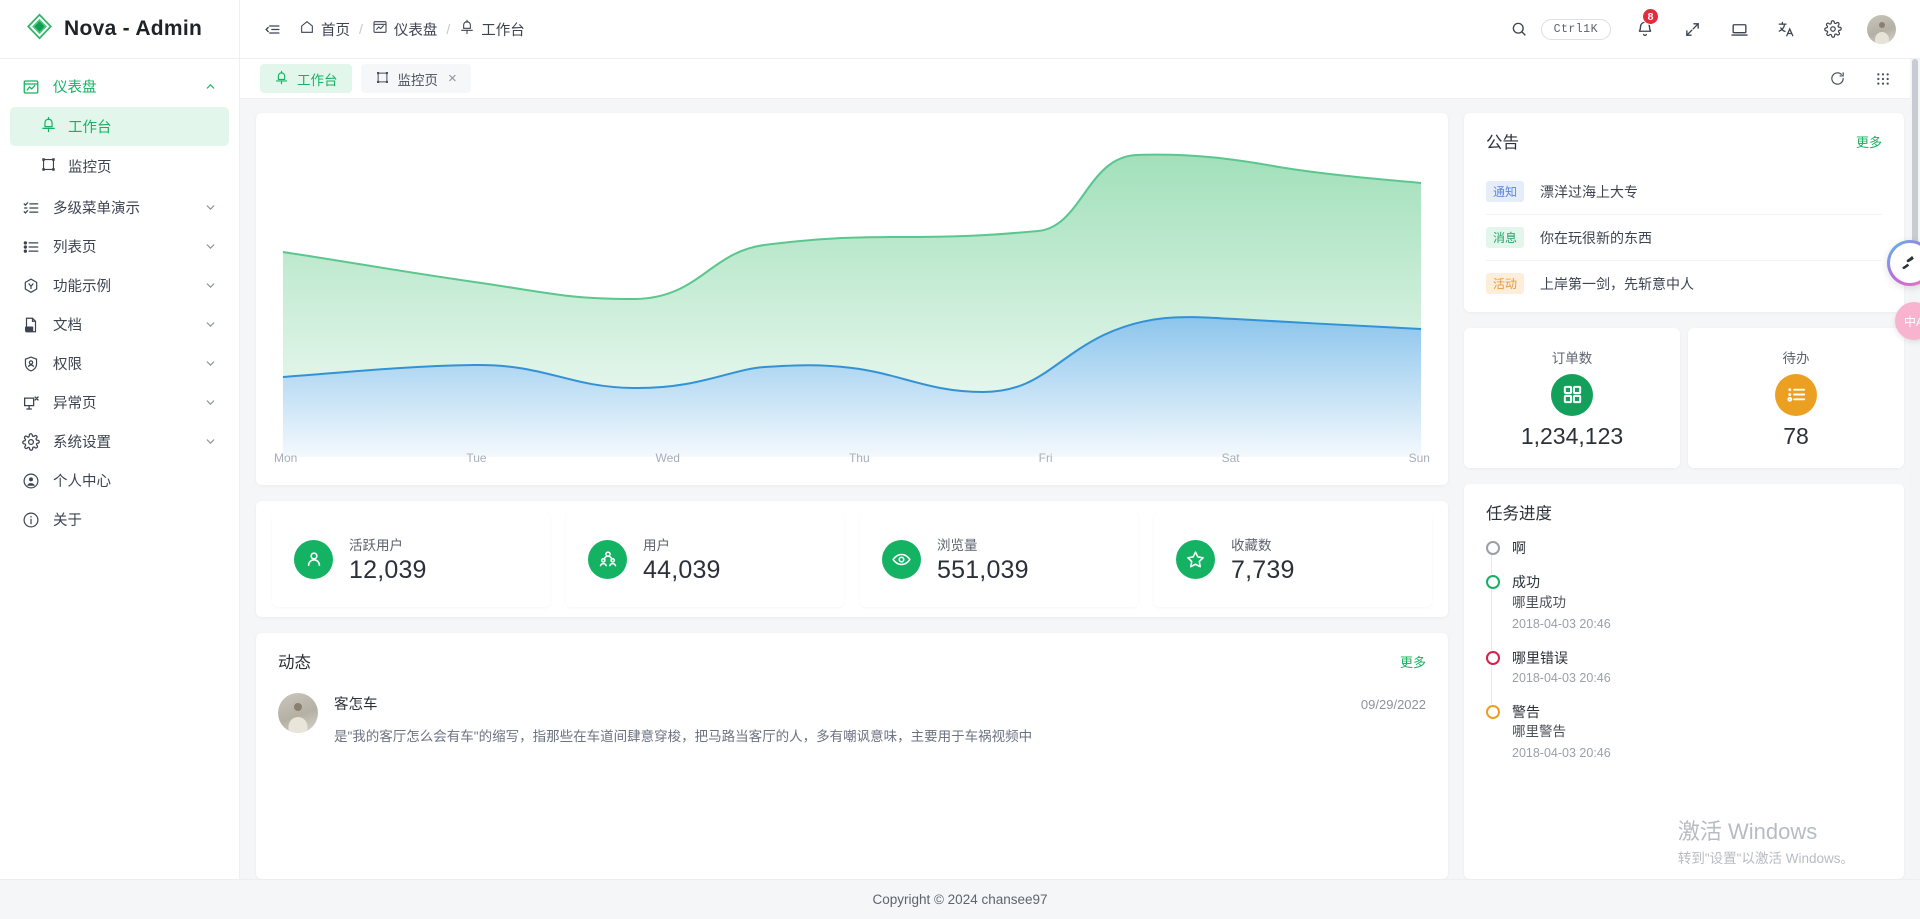 This screenshot has width=1920, height=919. Describe the element at coordinates (983, 569) in the screenshot. I see `stat-value-page-views: 551,039` at that location.